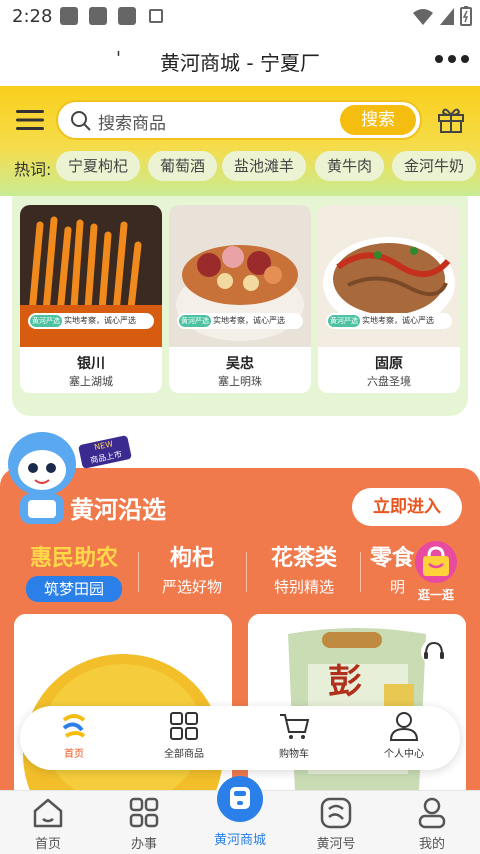 The height and width of the screenshot is (854, 480). I want to click on hot-tag: 金河牛奶, so click(434, 166).